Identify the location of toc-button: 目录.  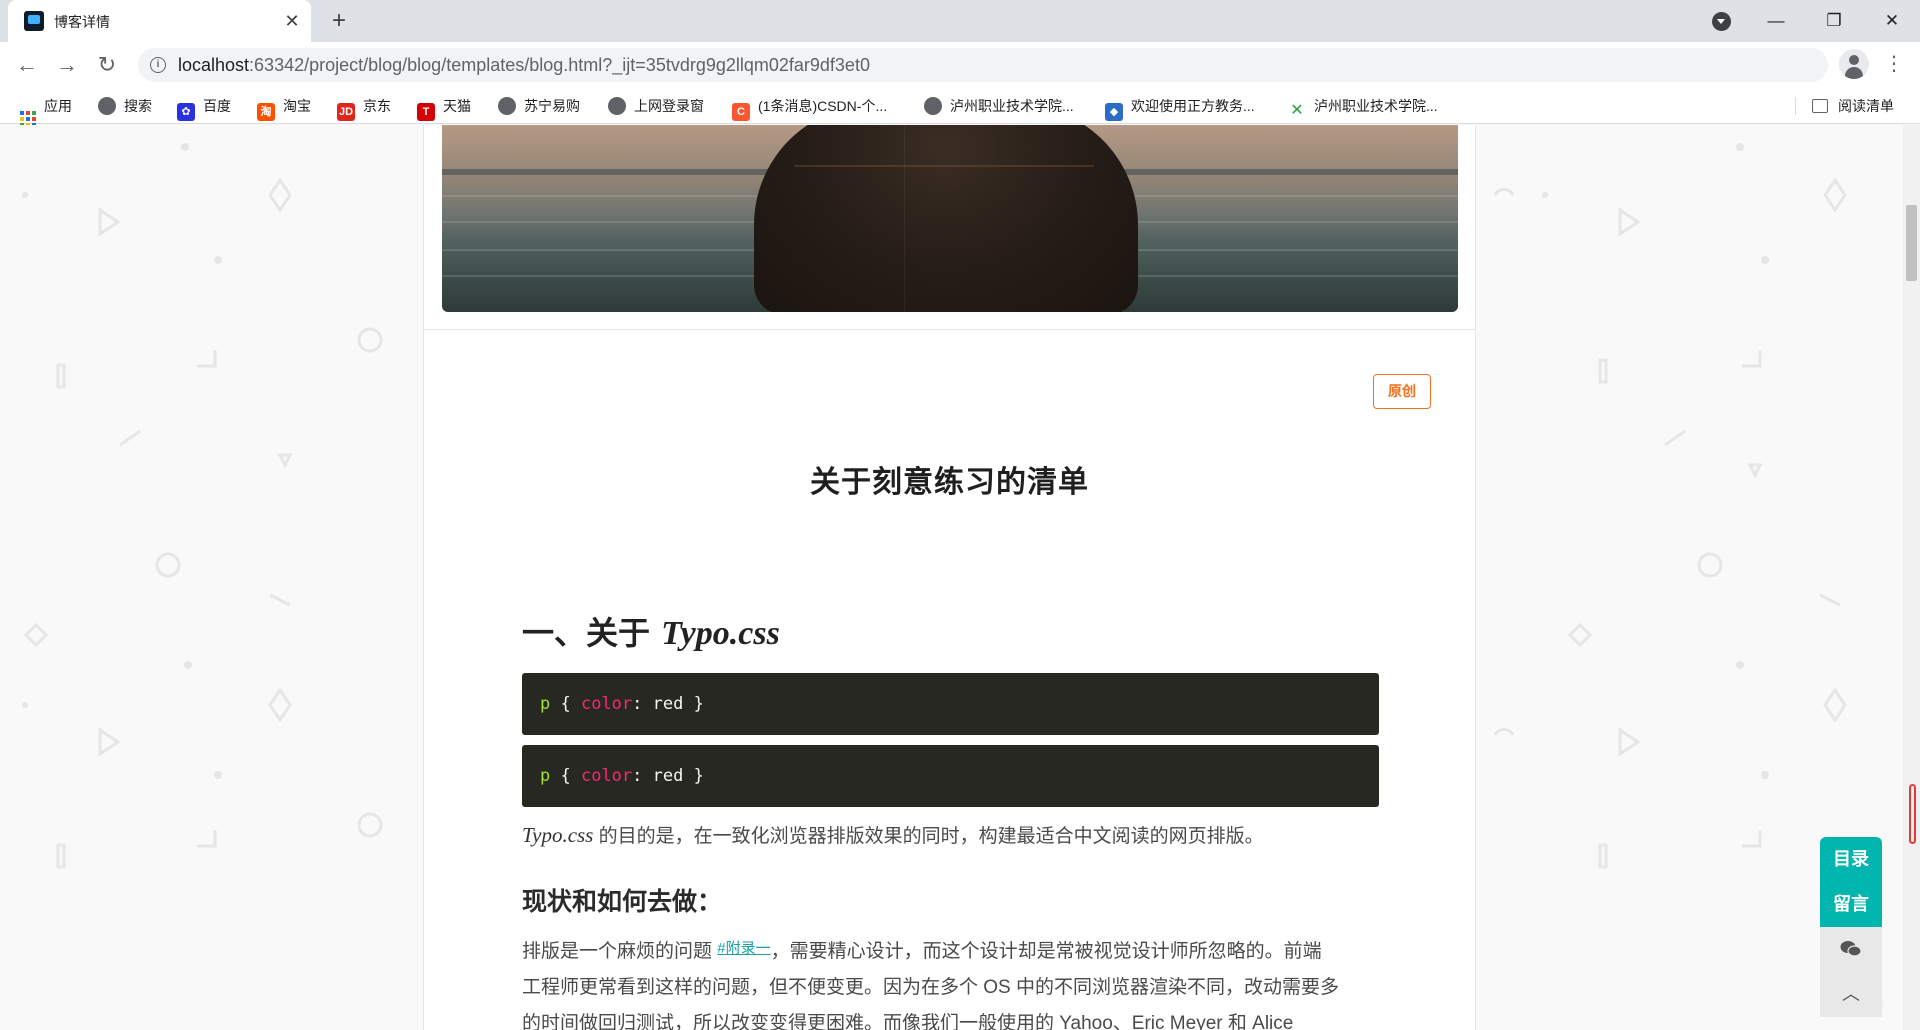
(1851, 859).